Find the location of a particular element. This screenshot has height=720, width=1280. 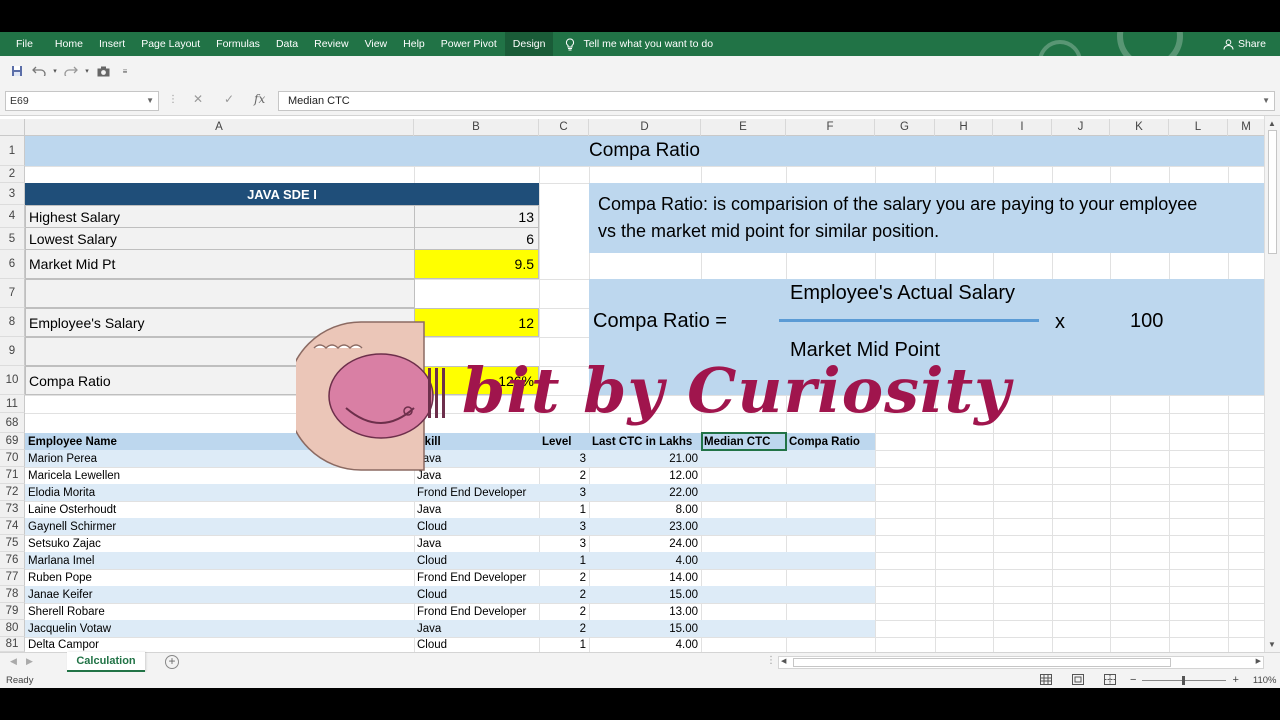

confirm-icon: ✓ is located at coordinates (229, 99).